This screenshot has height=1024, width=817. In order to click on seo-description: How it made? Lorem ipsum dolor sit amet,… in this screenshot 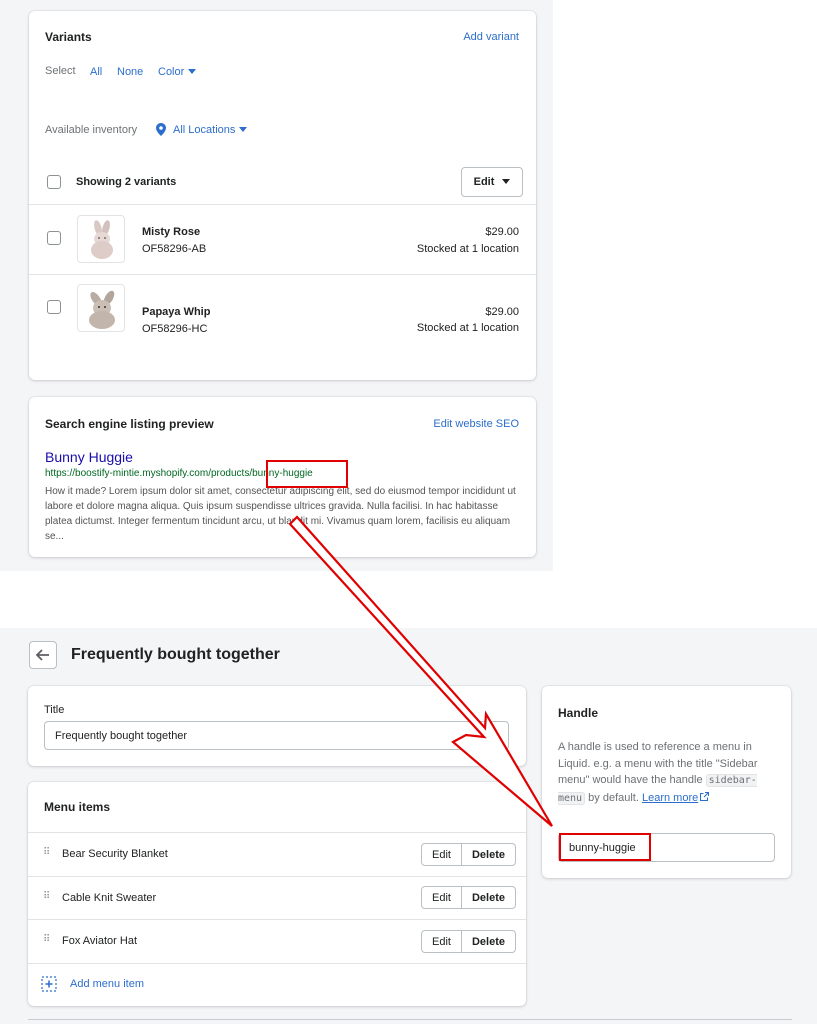, I will do `click(280, 514)`.